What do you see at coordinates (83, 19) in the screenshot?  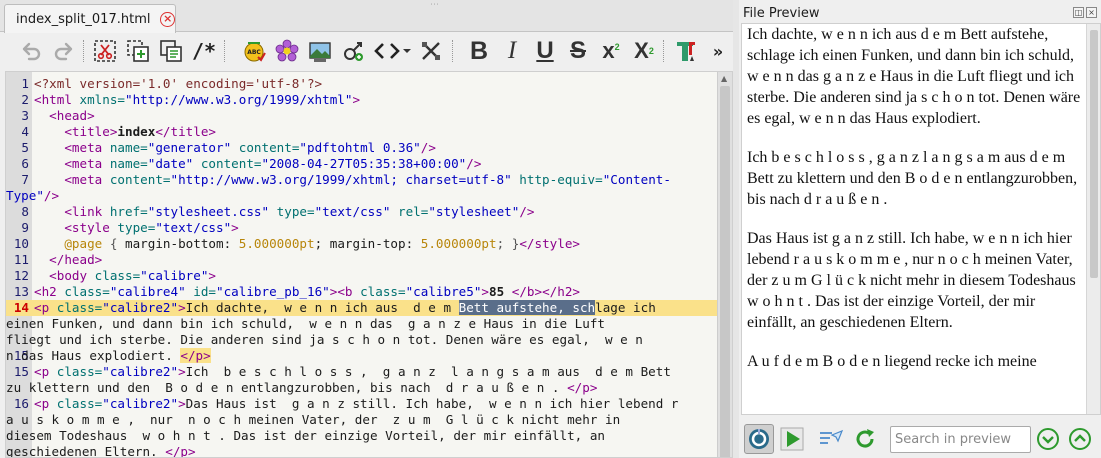 I see `tab-title: index_split_017.html` at bounding box center [83, 19].